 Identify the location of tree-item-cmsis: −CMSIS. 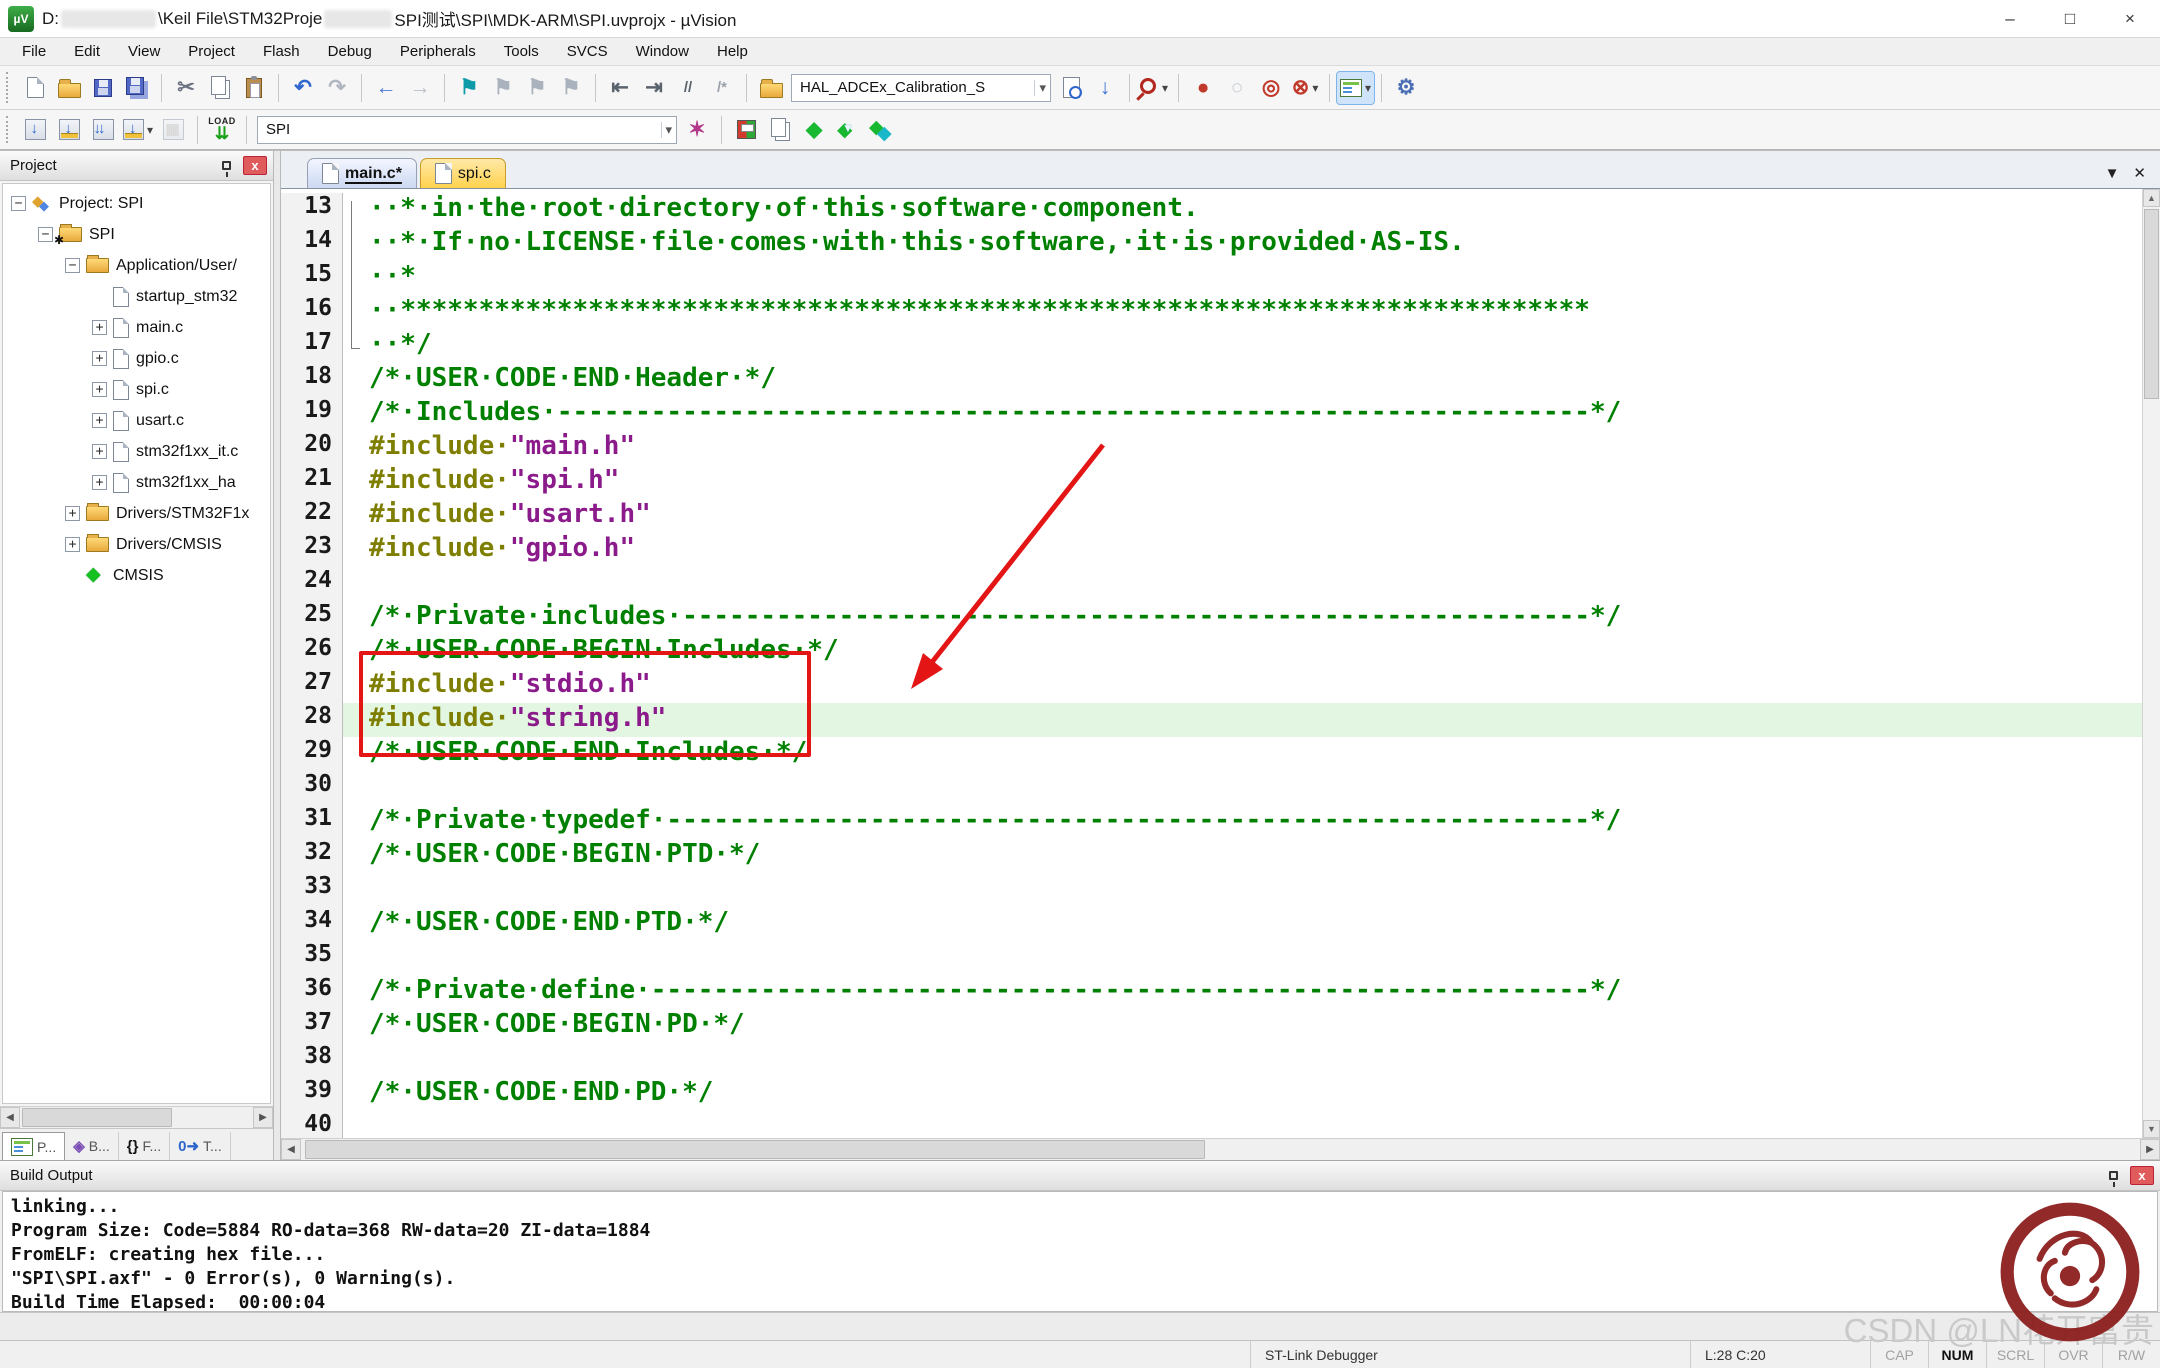
(136, 575).